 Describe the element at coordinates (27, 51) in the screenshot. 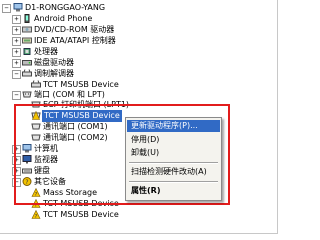

I see `processor-icon` at that location.